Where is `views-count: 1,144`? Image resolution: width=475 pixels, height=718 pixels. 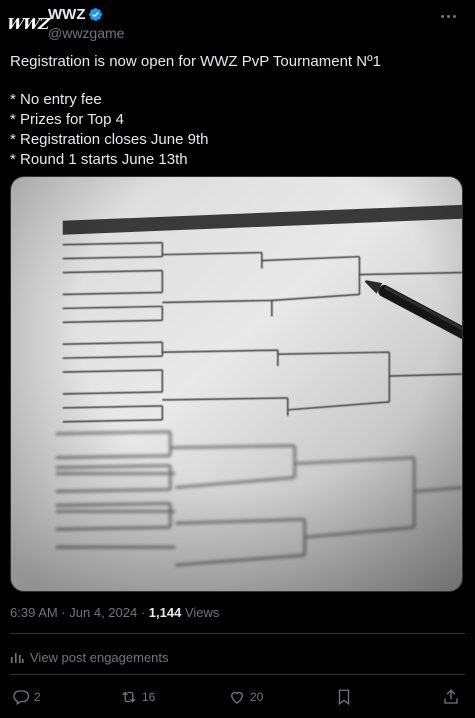 views-count: 1,144 is located at coordinates (165, 612).